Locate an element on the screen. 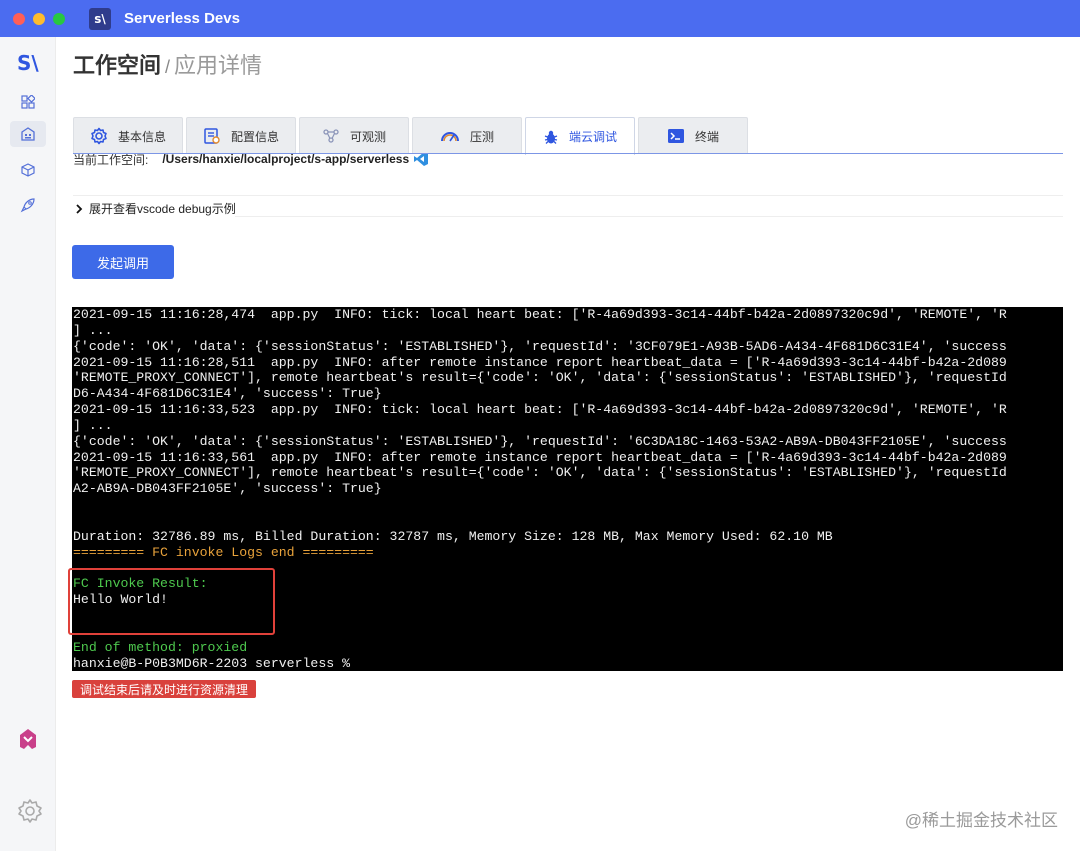  terminal-line: A2-AB9A-DB043FF2105E', 'success': True} is located at coordinates (227, 489).